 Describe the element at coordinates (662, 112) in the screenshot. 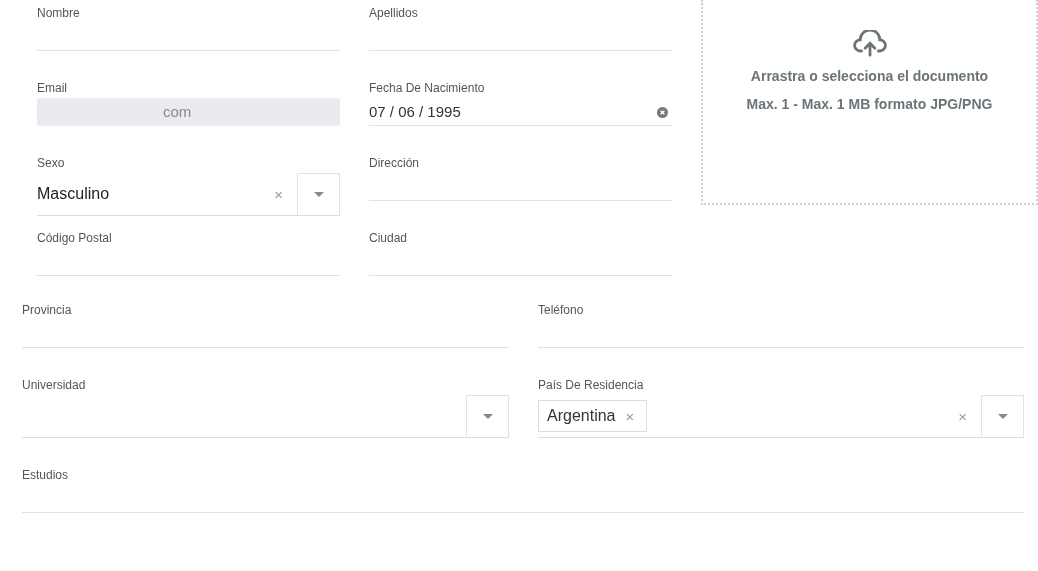

I see `clear-icon` at that location.